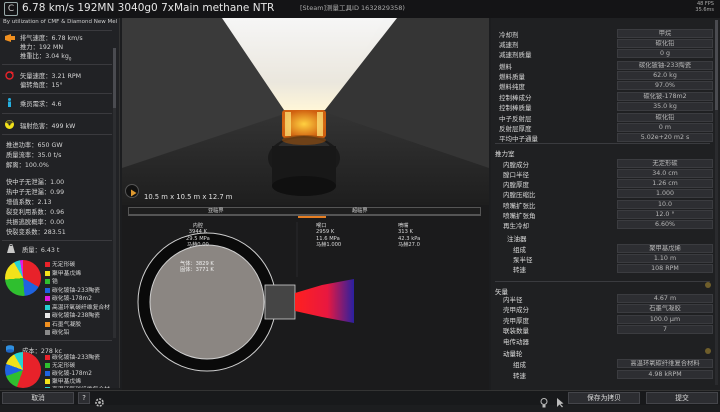 Image resolution: width=720 pixels, height=412 pixels. Describe the element at coordinates (352, 8) in the screenshot. I see `steam-id-label: [Steam]测量工具ID 1632829358)` at that location.